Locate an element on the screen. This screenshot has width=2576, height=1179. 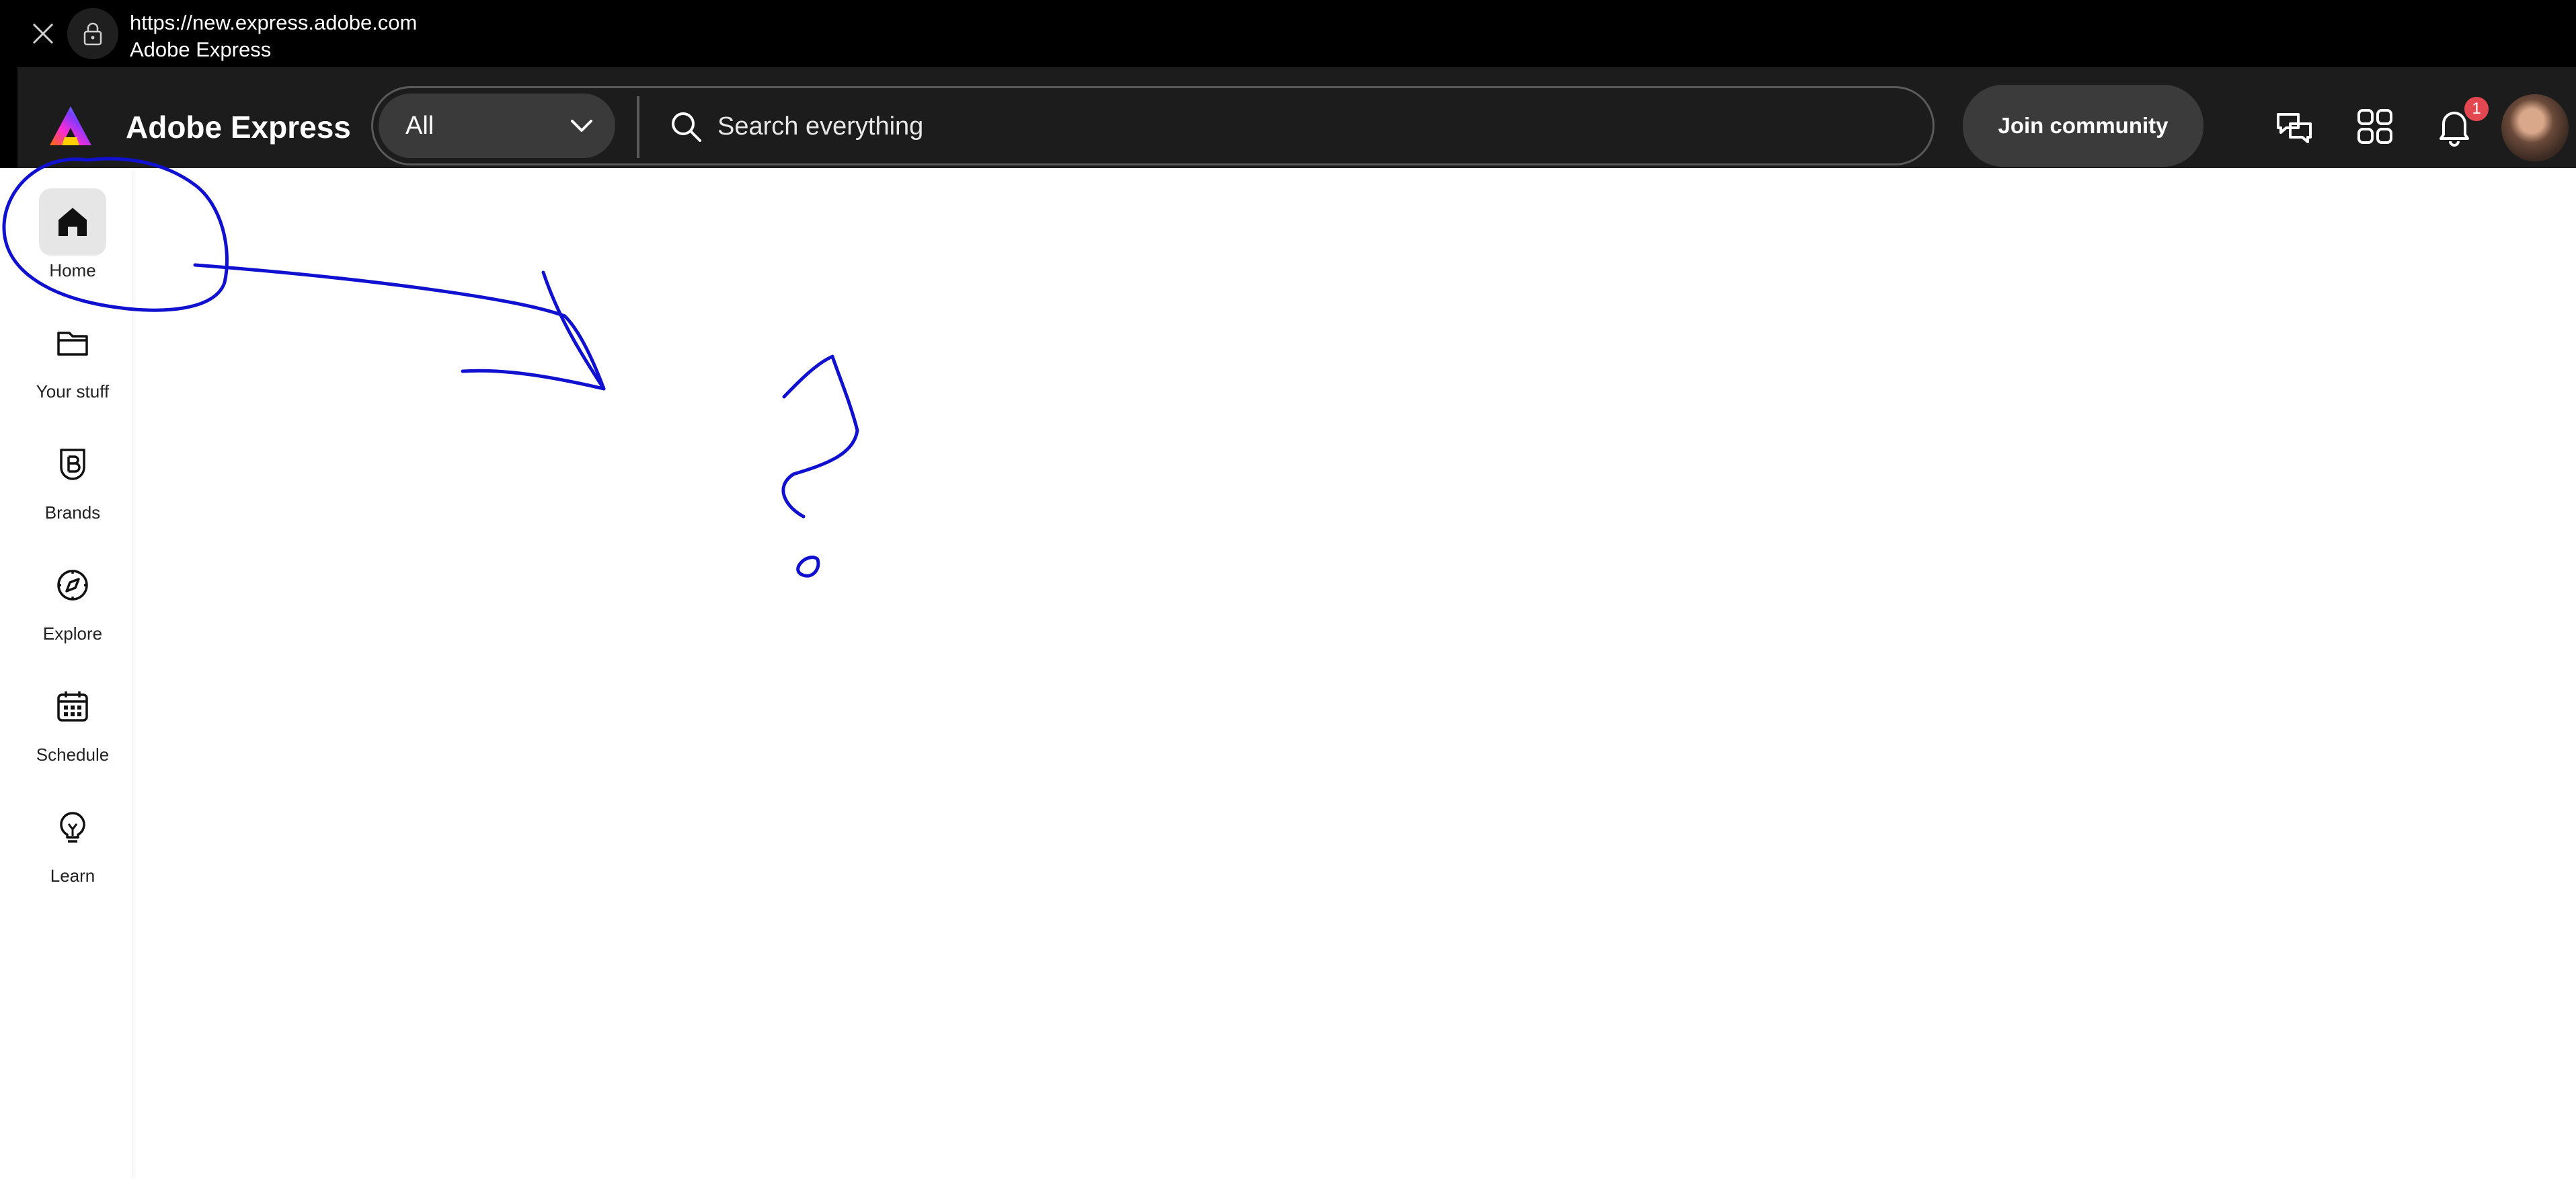
sidebar-item-home: Home is located at coordinates (66, 245).